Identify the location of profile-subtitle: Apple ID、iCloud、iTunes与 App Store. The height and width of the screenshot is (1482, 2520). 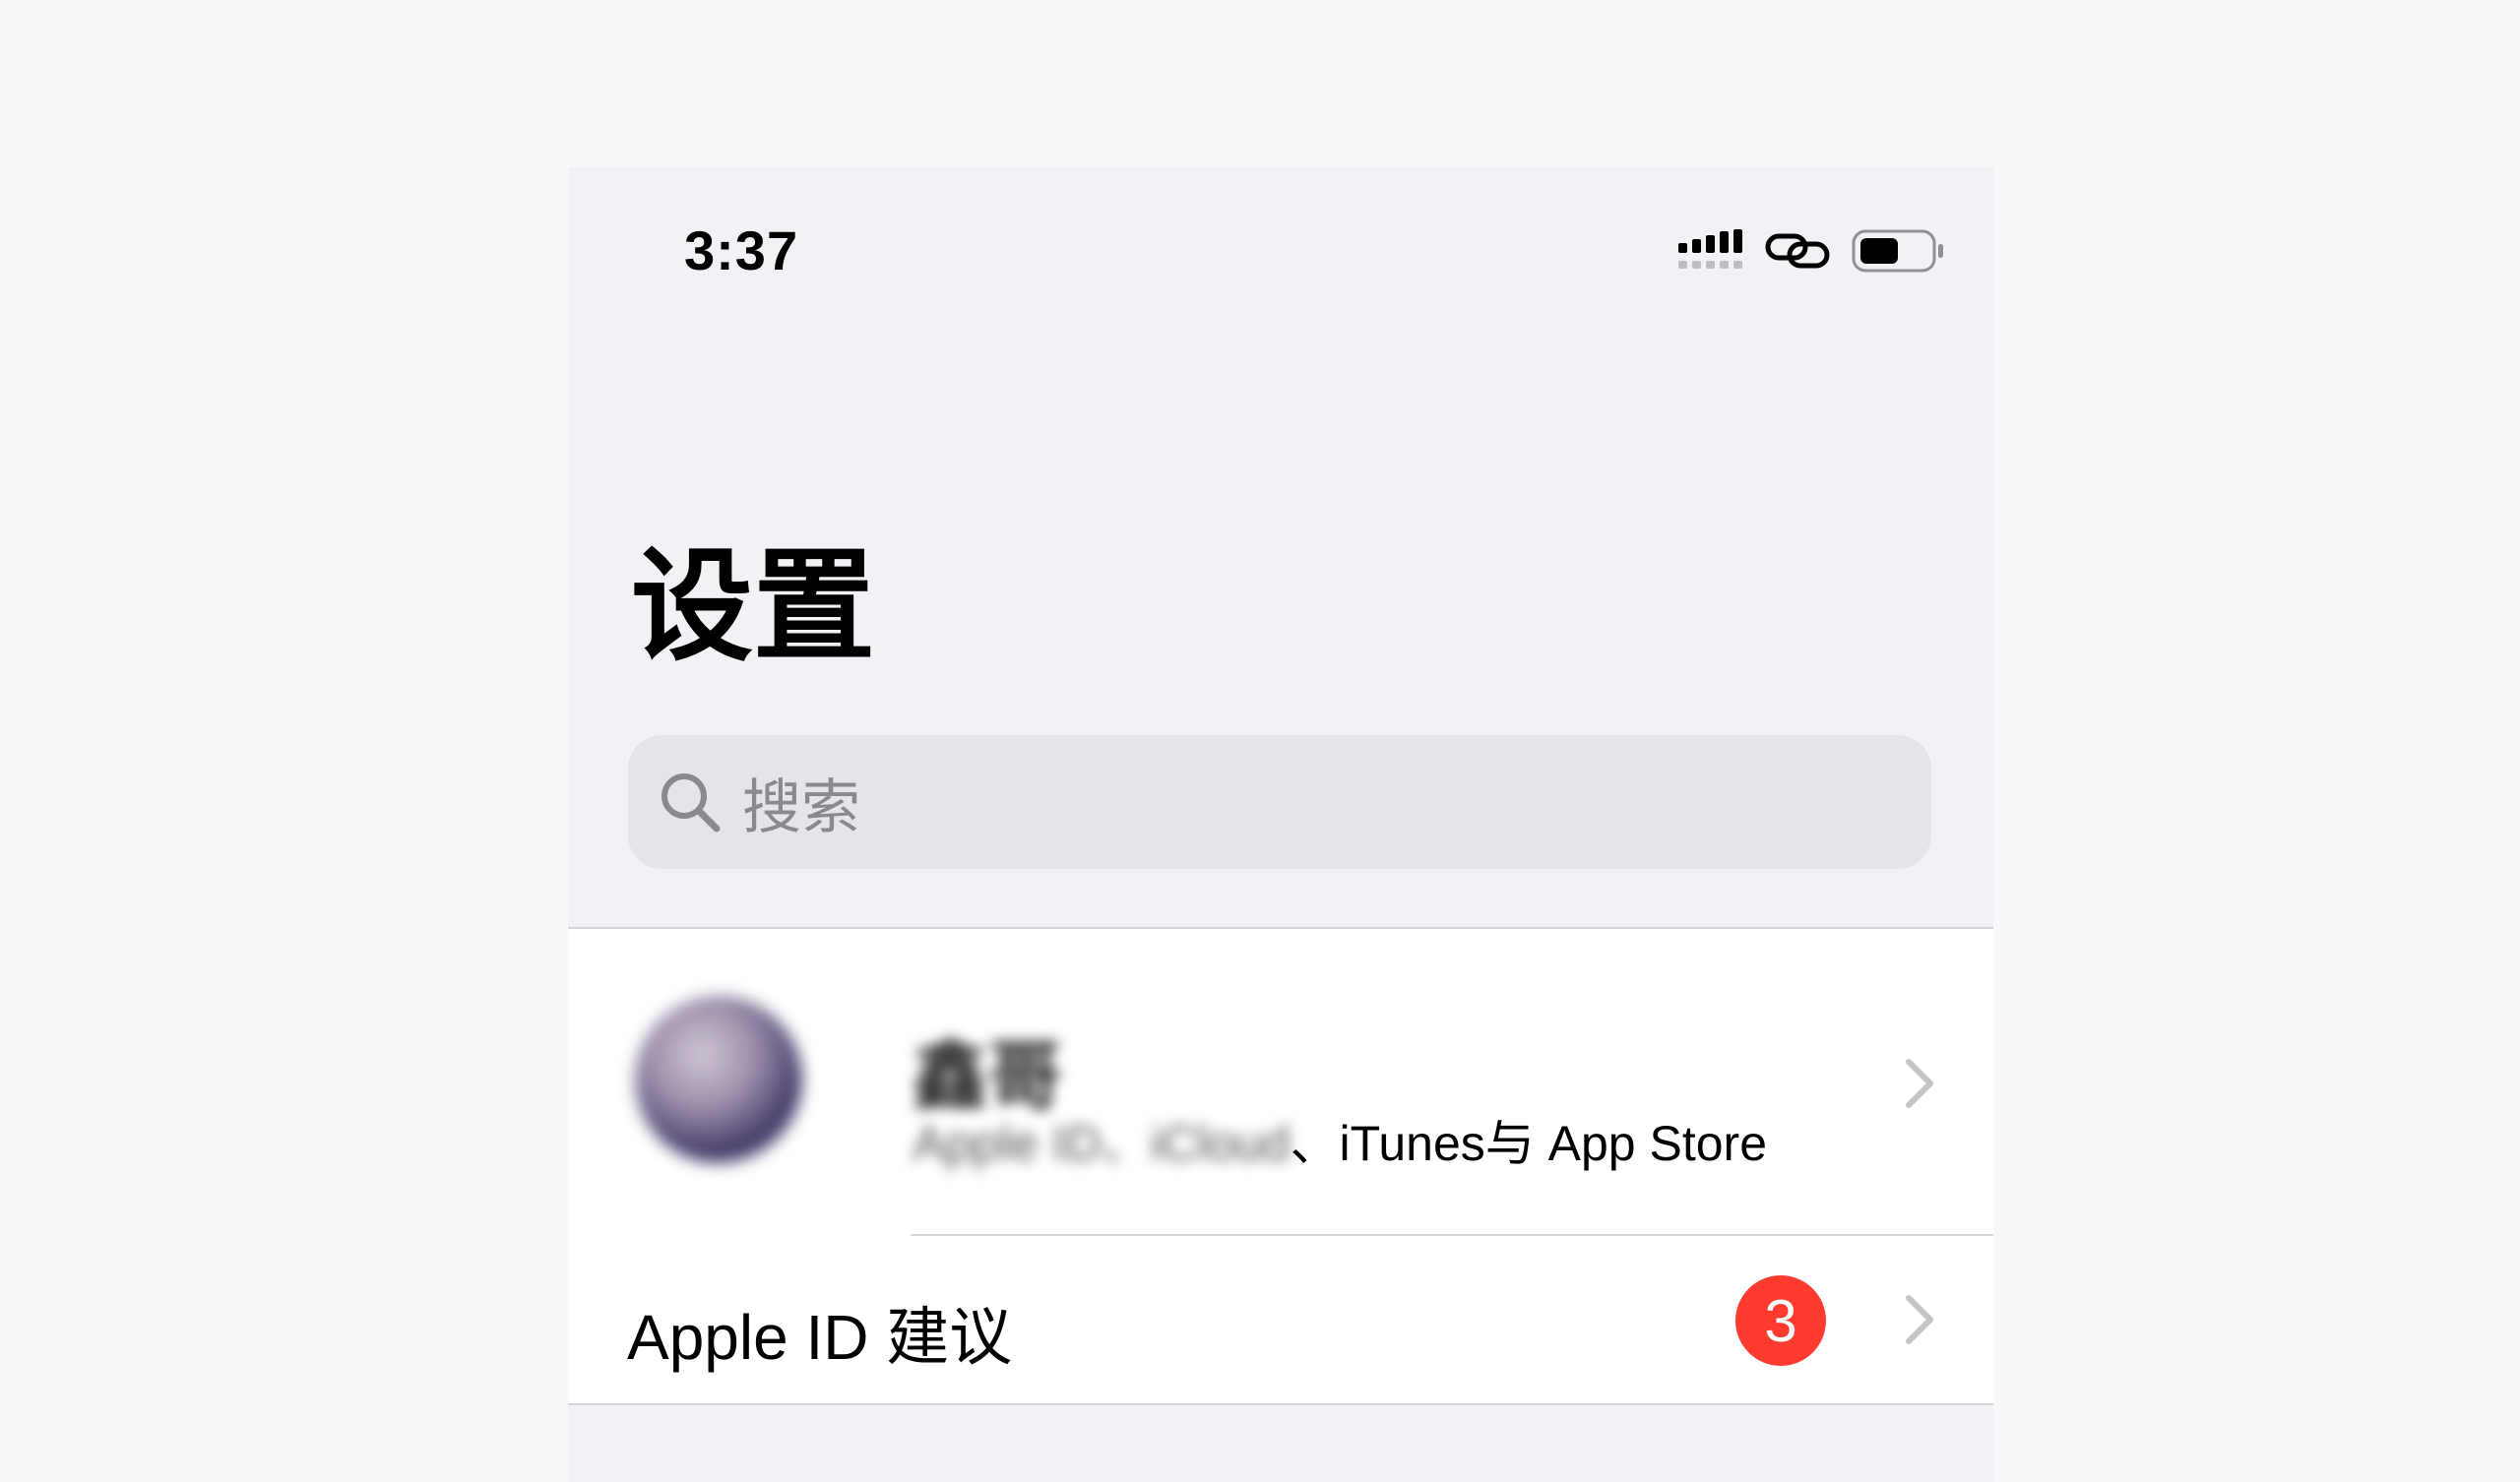
(1340, 1139).